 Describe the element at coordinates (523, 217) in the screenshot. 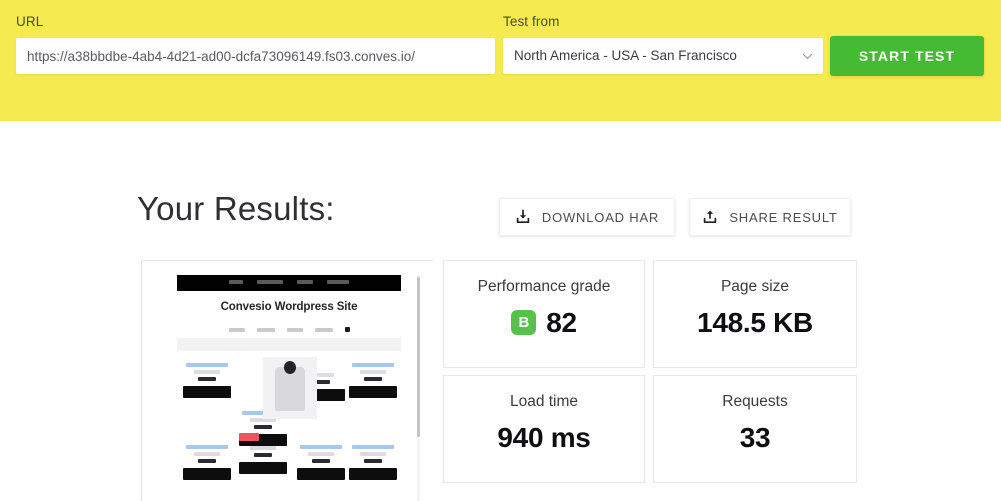

I see `download-icon` at that location.